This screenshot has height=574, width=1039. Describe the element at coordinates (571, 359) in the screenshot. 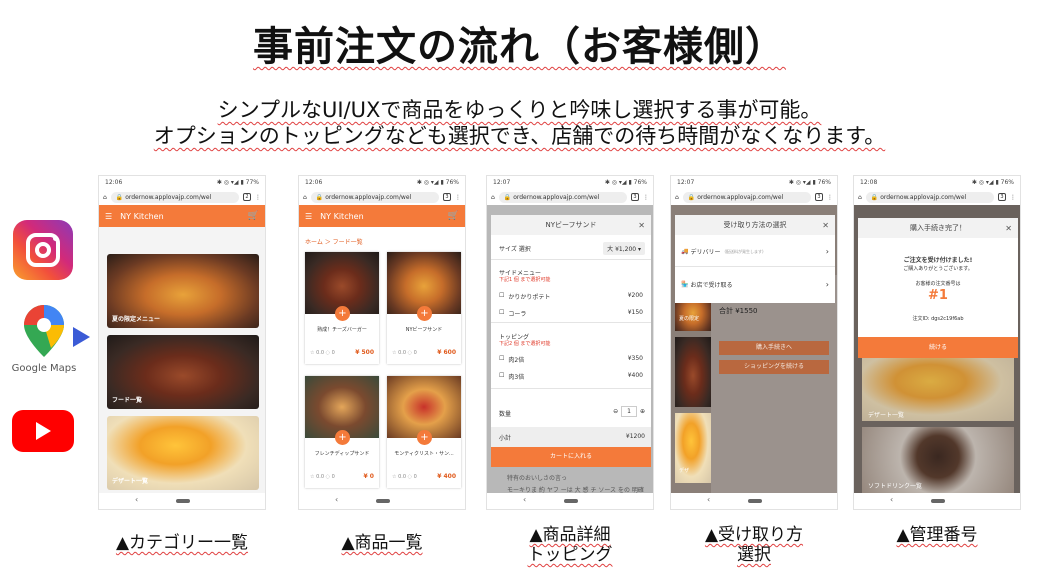

I see `topping-option: ☐ 肉2倍 ¥350` at that location.